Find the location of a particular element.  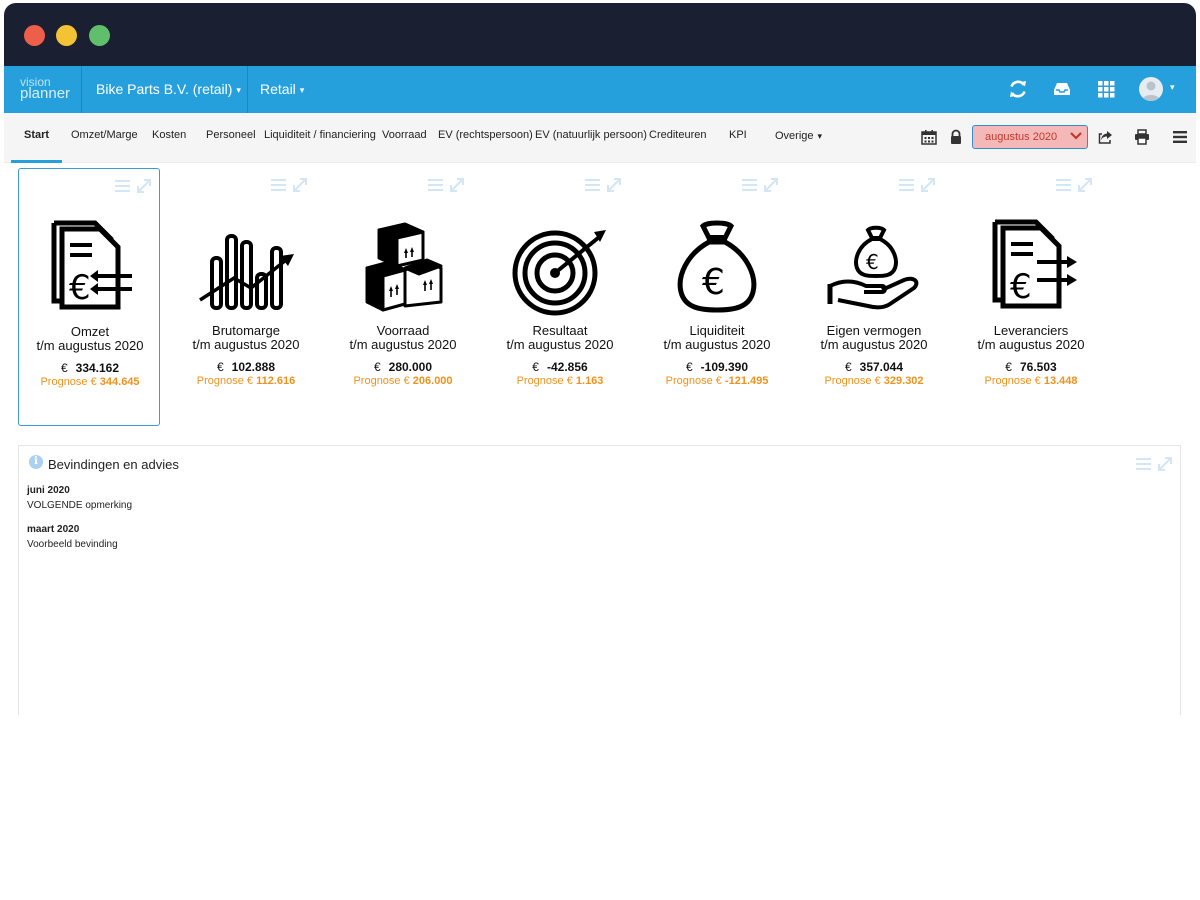

tab-personeel: Personeel is located at coordinates (231, 135).